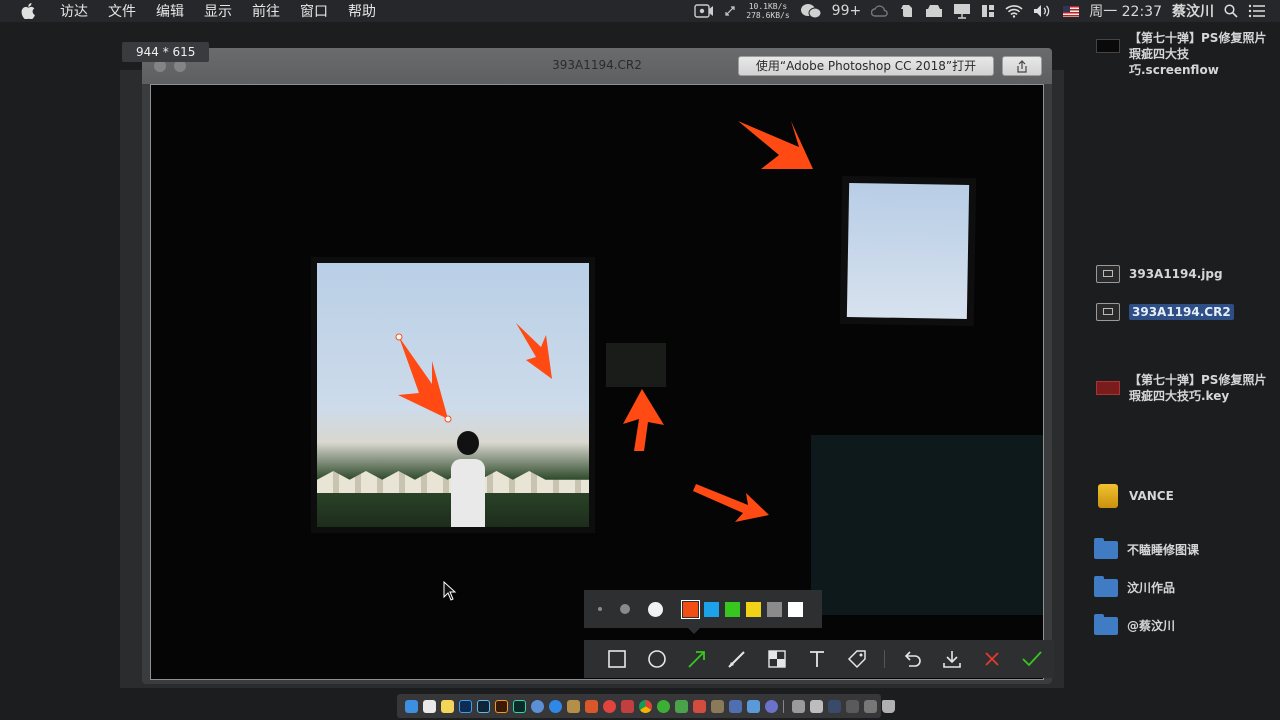 This screenshot has height=720, width=1280. What do you see at coordinates (1134, 625) in the screenshot?
I see `desktop-item-folder-3: @蔡汶川` at bounding box center [1134, 625].